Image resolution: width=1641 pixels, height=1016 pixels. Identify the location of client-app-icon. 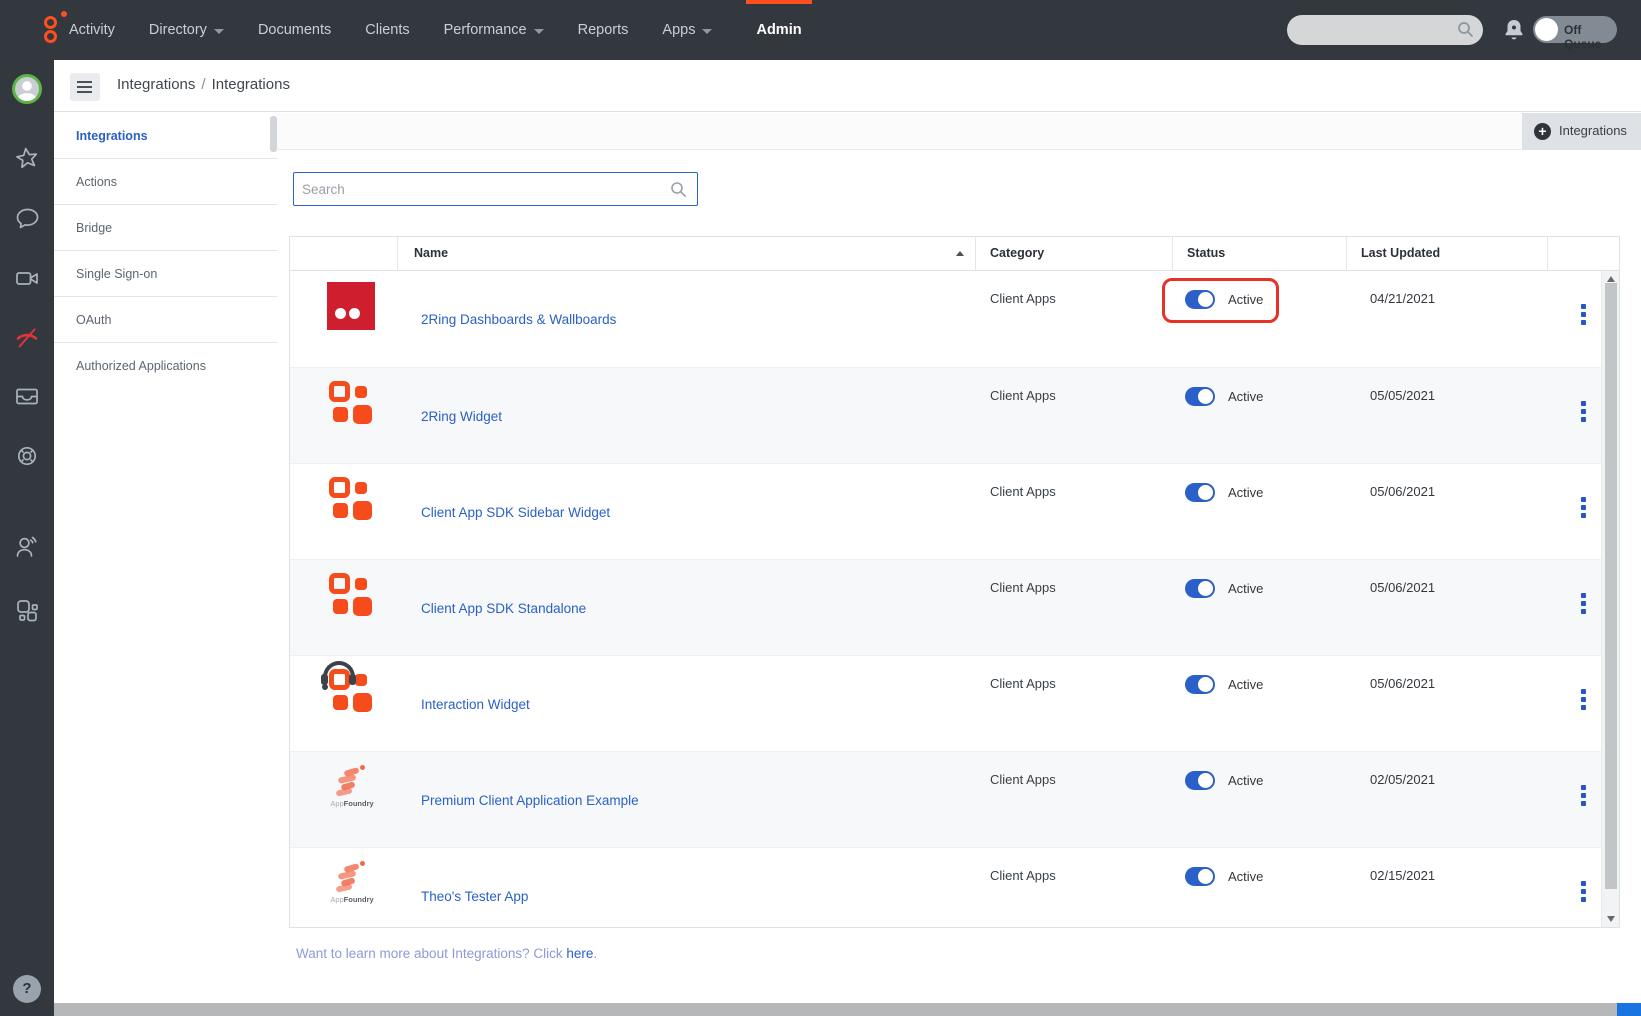
(352, 500).